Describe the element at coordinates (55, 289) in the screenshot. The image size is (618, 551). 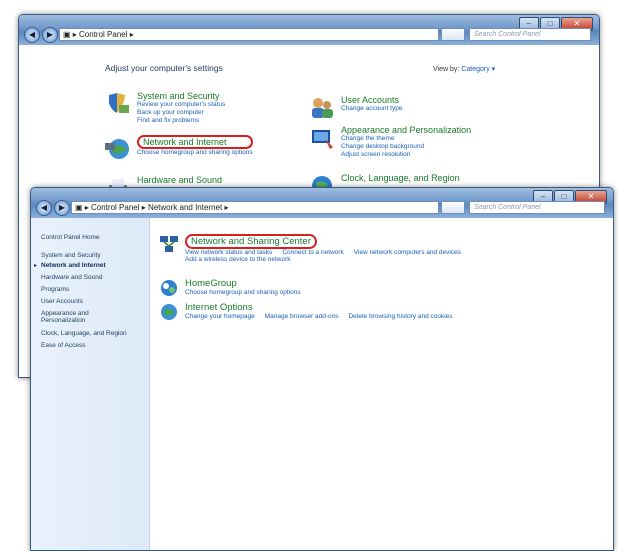
I see `sidebar-item-programs: Programs` at that location.